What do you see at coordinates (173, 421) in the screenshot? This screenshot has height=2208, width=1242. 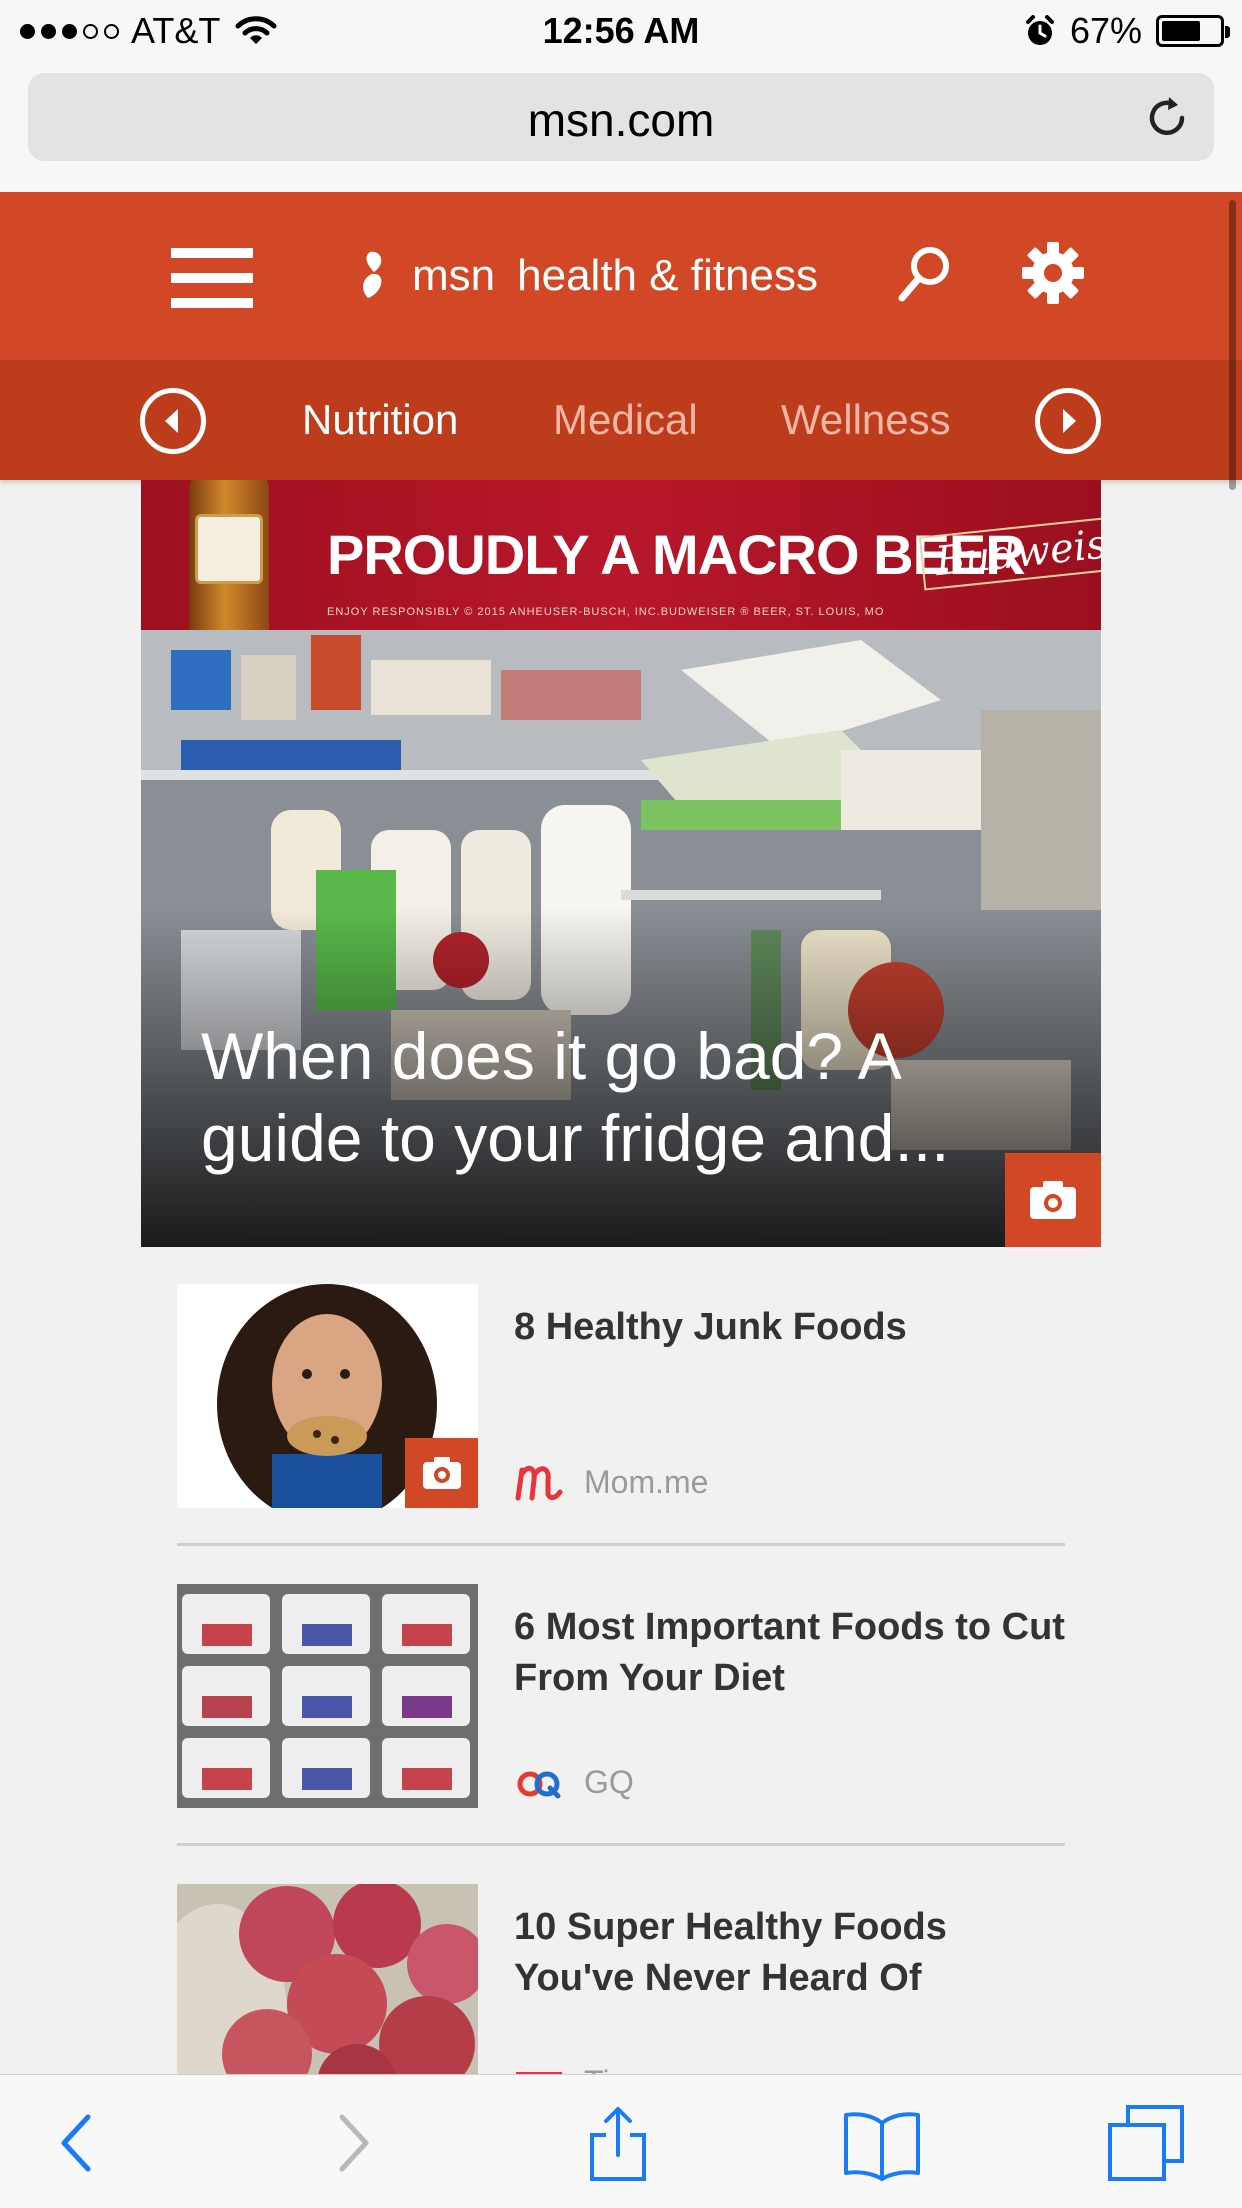 I see `chevron-left-circle-icon` at bounding box center [173, 421].